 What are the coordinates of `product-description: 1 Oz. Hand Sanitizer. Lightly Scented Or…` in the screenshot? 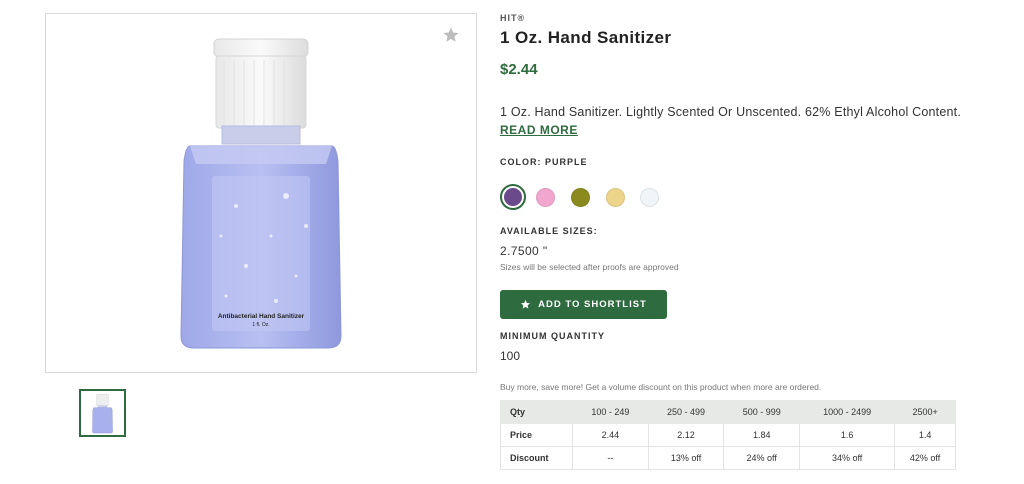 It's located at (730, 112).